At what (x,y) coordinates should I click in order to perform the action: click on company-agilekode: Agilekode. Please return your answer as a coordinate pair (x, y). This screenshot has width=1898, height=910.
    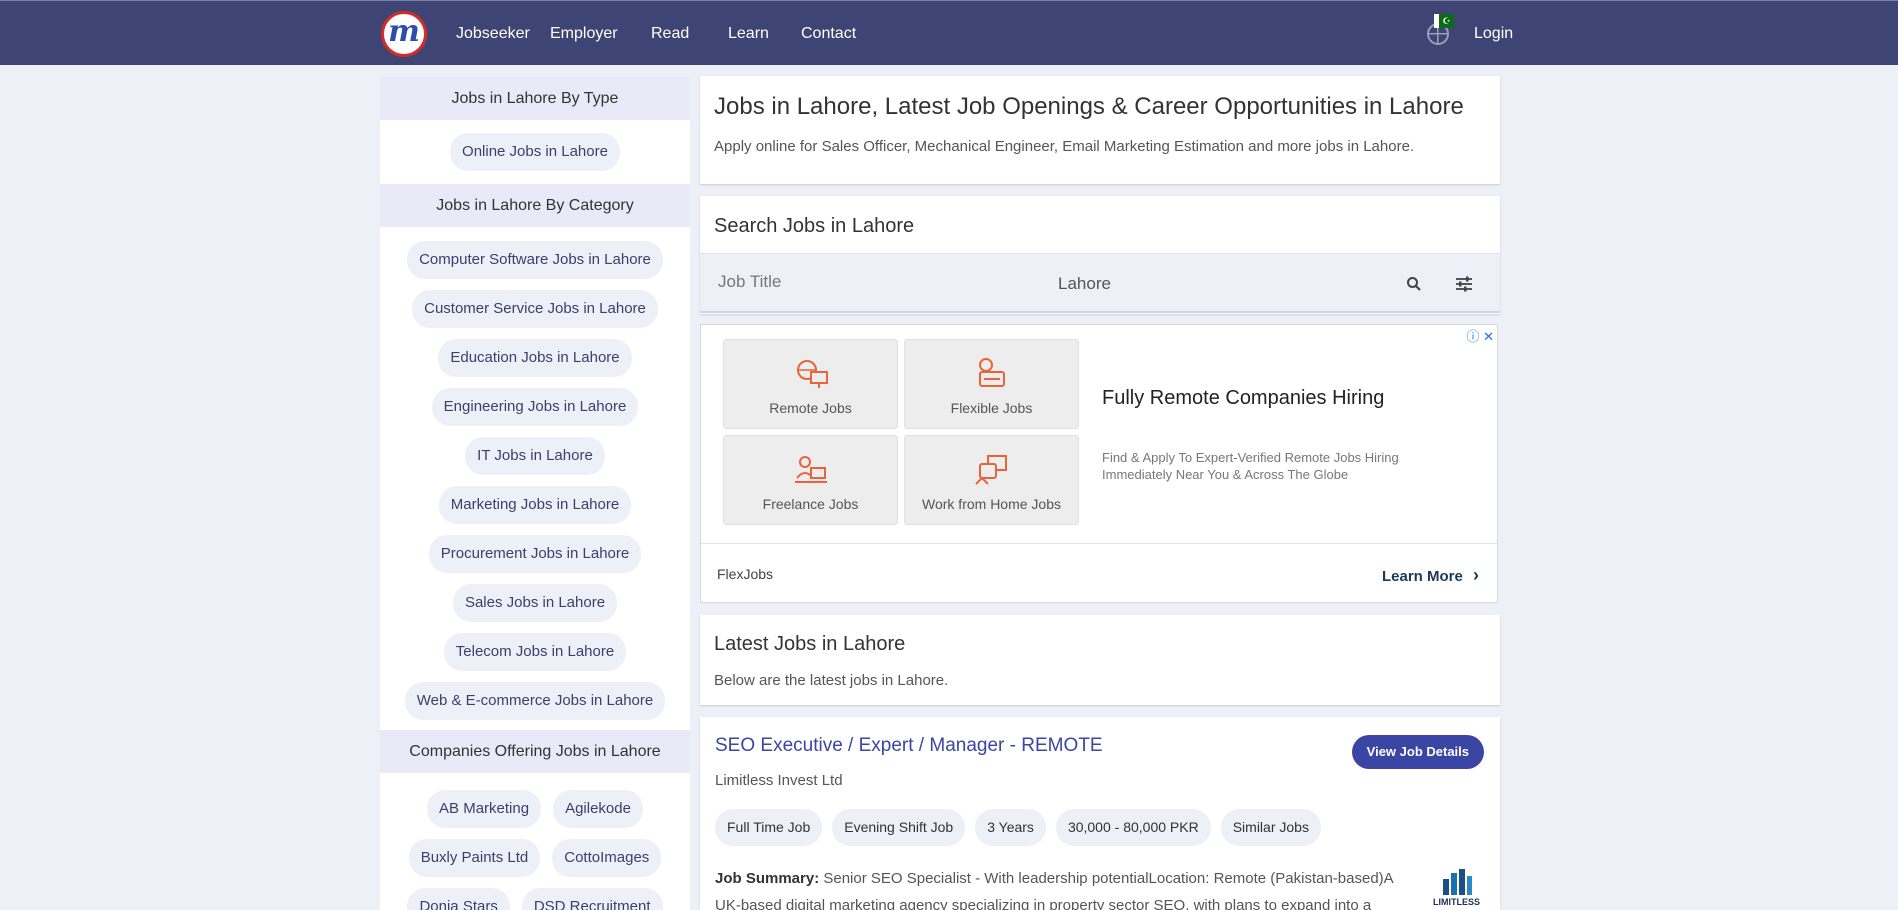
    Looking at the image, I should click on (598, 809).